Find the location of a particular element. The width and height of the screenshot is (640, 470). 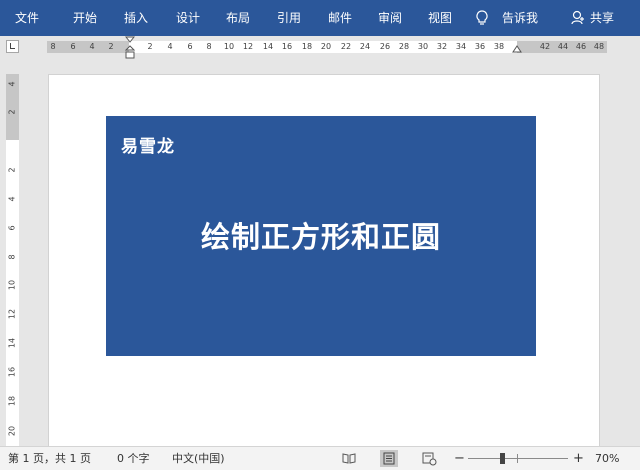

logo-text: 易雪龙 is located at coordinates (148, 147).